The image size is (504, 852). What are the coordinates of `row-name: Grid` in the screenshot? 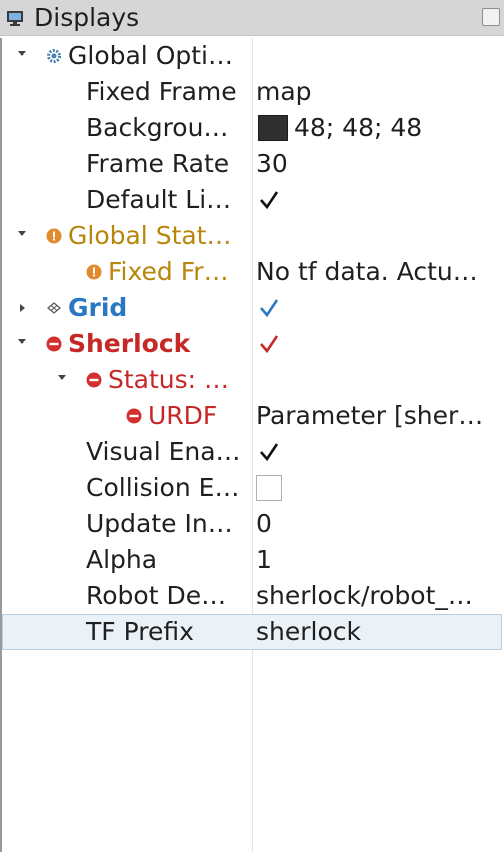 It's located at (98, 307).